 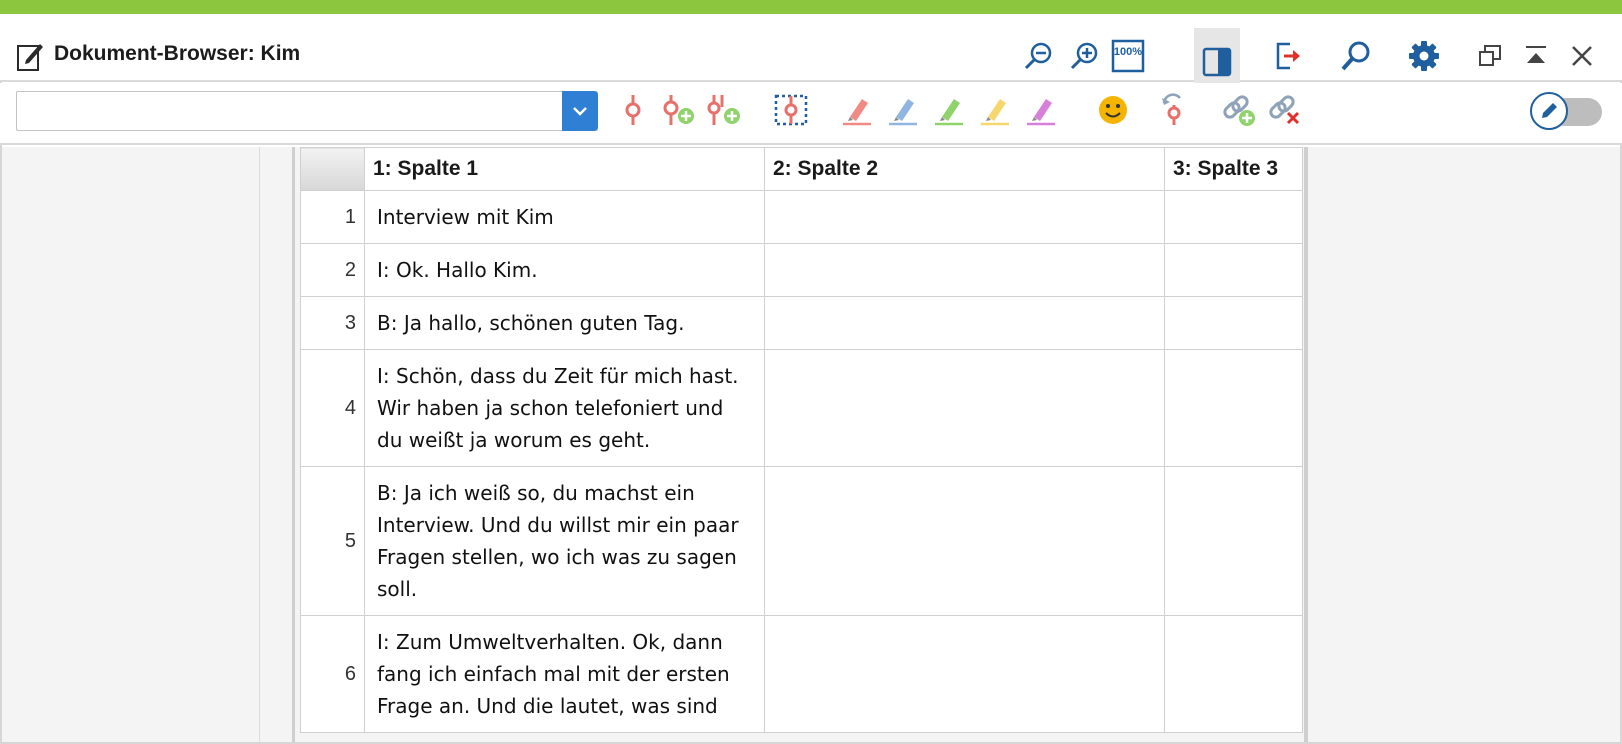 I want to click on coding-toolbar, so click(x=811, y=114).